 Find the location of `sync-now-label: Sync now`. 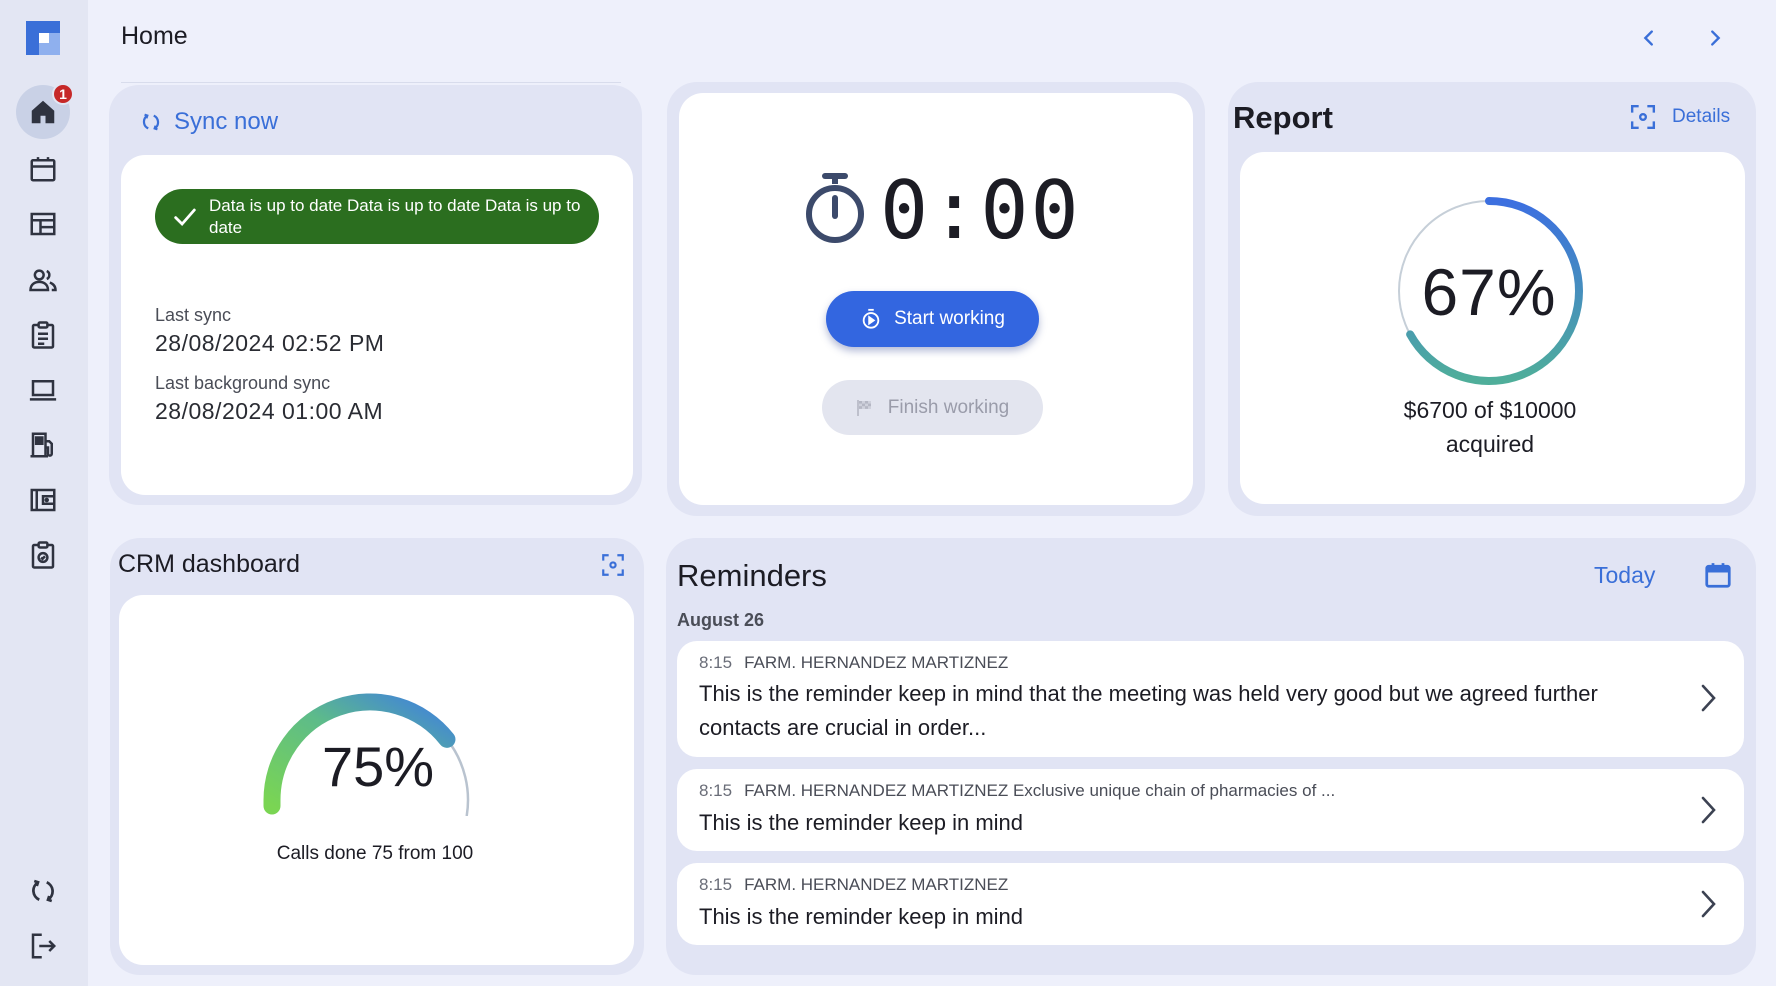

sync-now-label: Sync now is located at coordinates (226, 121).